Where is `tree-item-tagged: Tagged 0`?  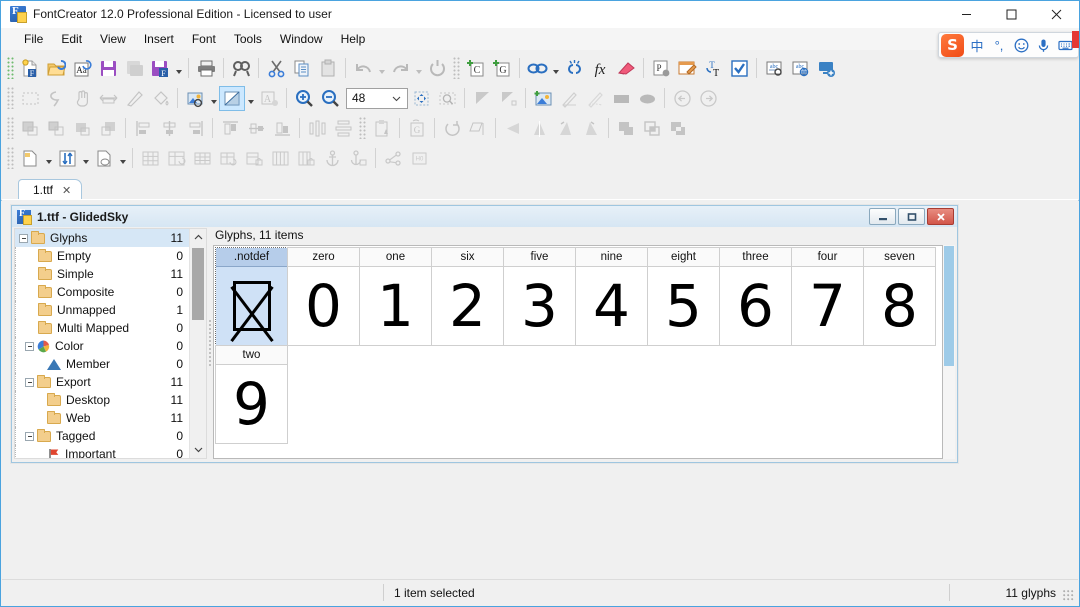
tree-item-tagged: Tagged 0 is located at coordinates (102, 436).